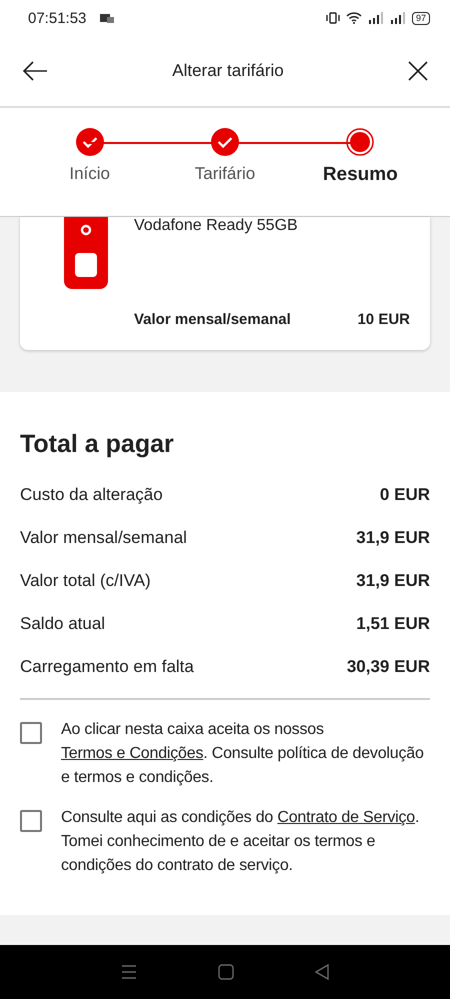 This screenshot has height=999, width=450. What do you see at coordinates (354, 18) in the screenshot?
I see `wifi-icon` at bounding box center [354, 18].